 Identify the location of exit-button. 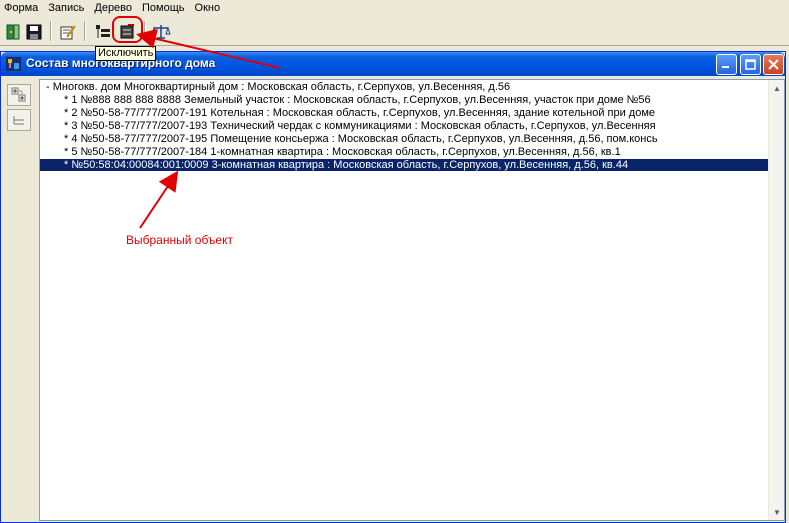
(13, 32).